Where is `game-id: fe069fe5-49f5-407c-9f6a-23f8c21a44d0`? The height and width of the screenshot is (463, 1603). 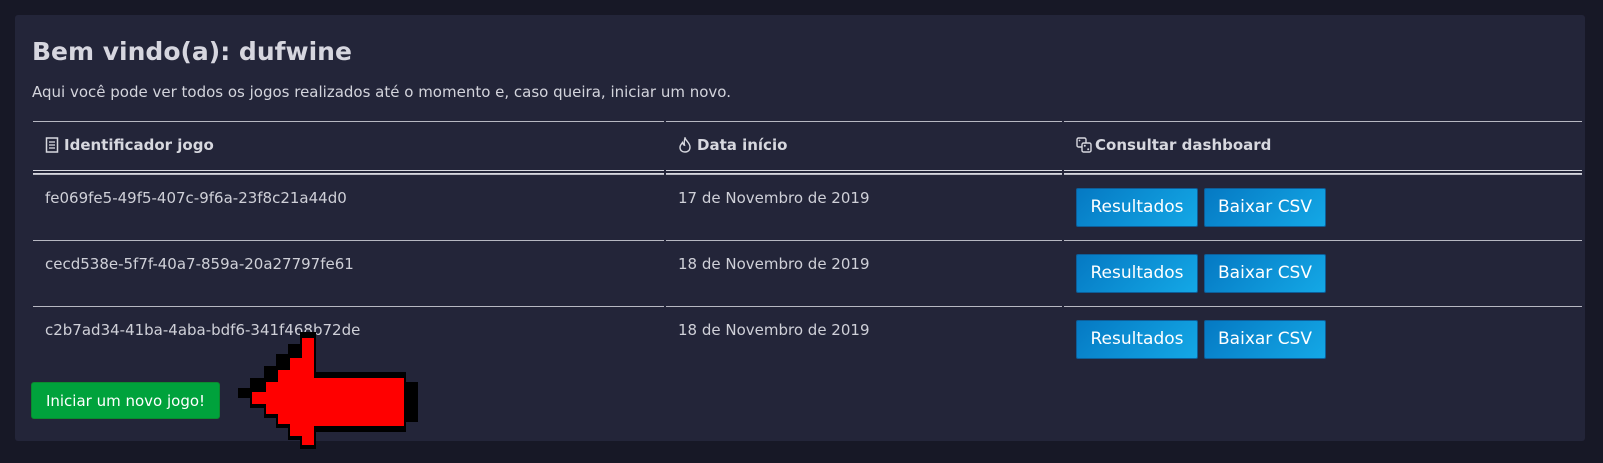
game-id: fe069fe5-49f5-407c-9f6a-23f8c21a44d0 is located at coordinates (196, 198).